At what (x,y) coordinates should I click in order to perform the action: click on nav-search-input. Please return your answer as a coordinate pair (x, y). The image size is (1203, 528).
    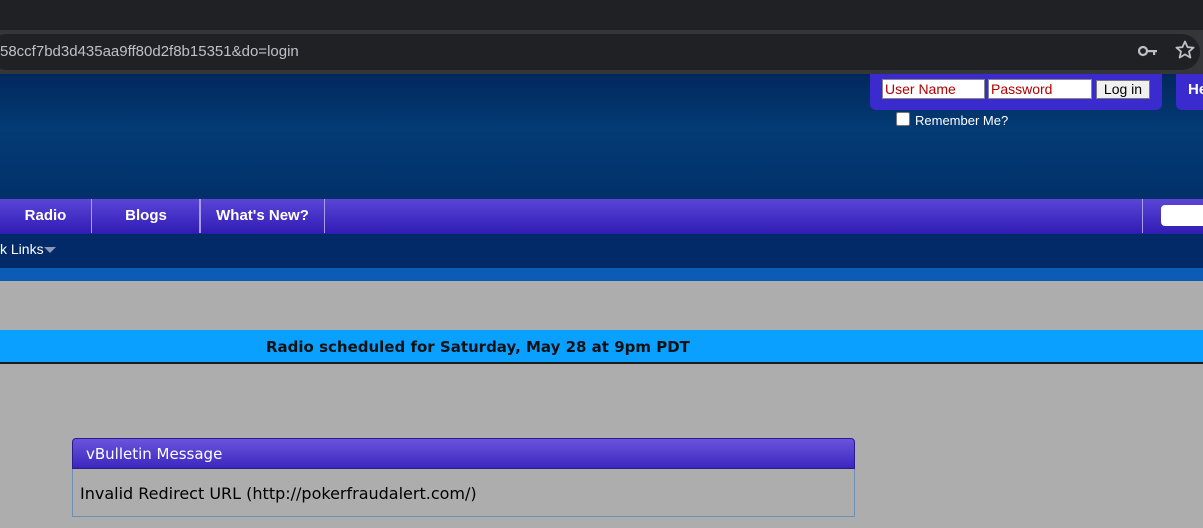
    Looking at the image, I should click on (1182, 215).